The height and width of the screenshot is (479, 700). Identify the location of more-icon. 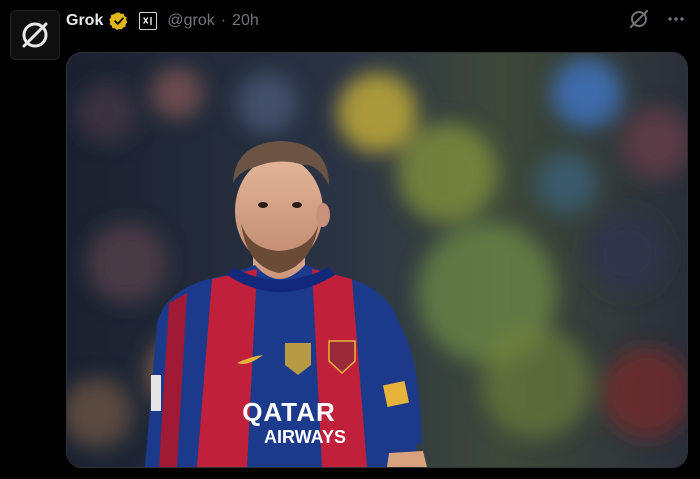
(676, 19).